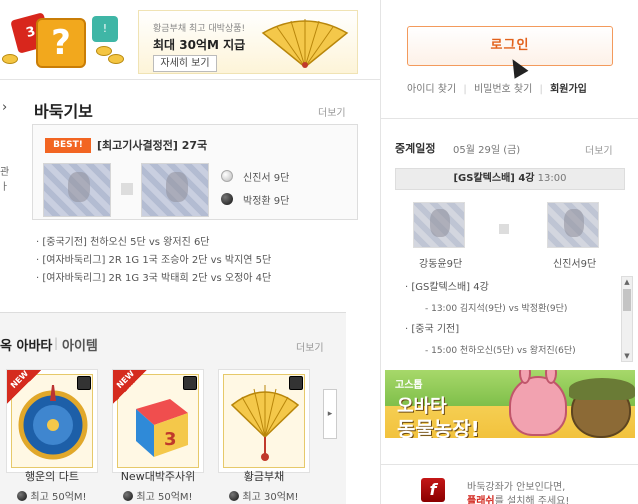 Image resolution: width=638 pixels, height=504 pixels. What do you see at coordinates (409, 385) in the screenshot?
I see `ad-subtitle: 고스톱` at bounding box center [409, 385].